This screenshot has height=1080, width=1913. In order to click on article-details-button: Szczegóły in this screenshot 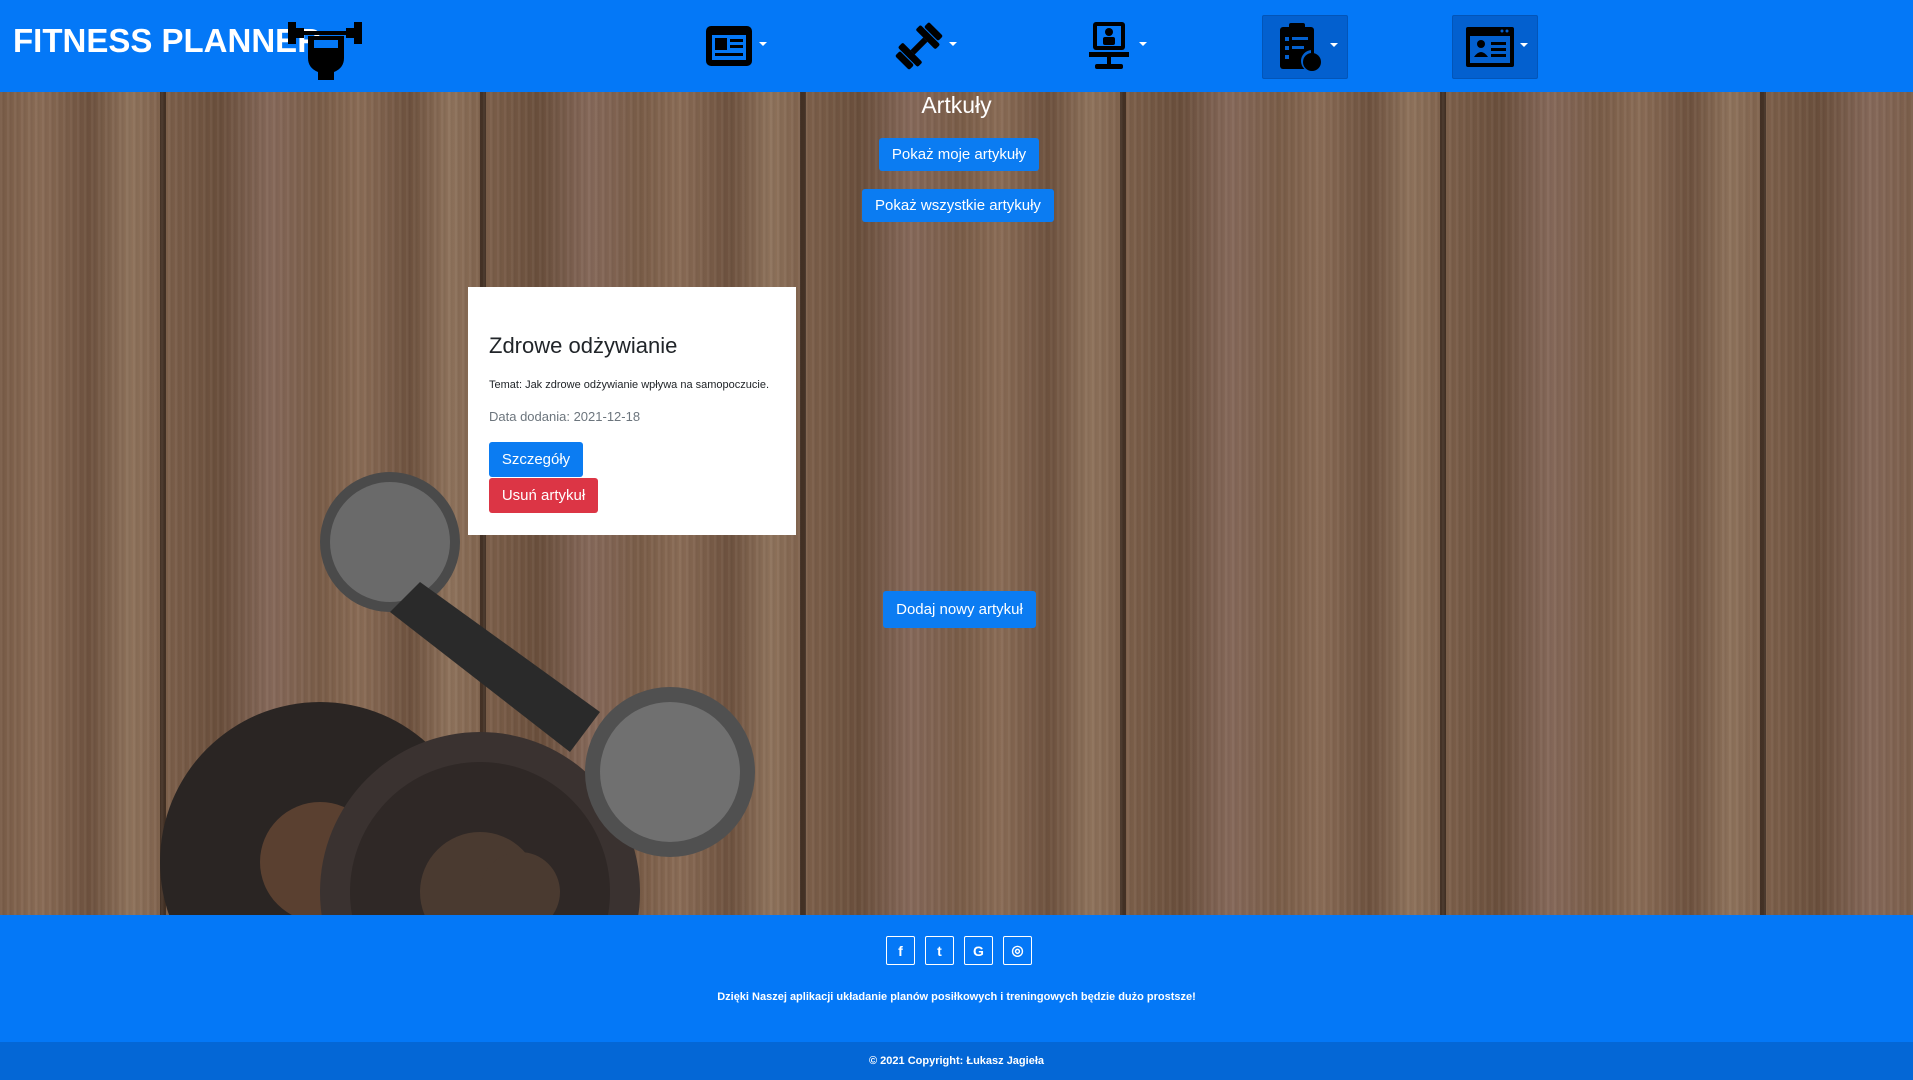, I will do `click(536, 459)`.